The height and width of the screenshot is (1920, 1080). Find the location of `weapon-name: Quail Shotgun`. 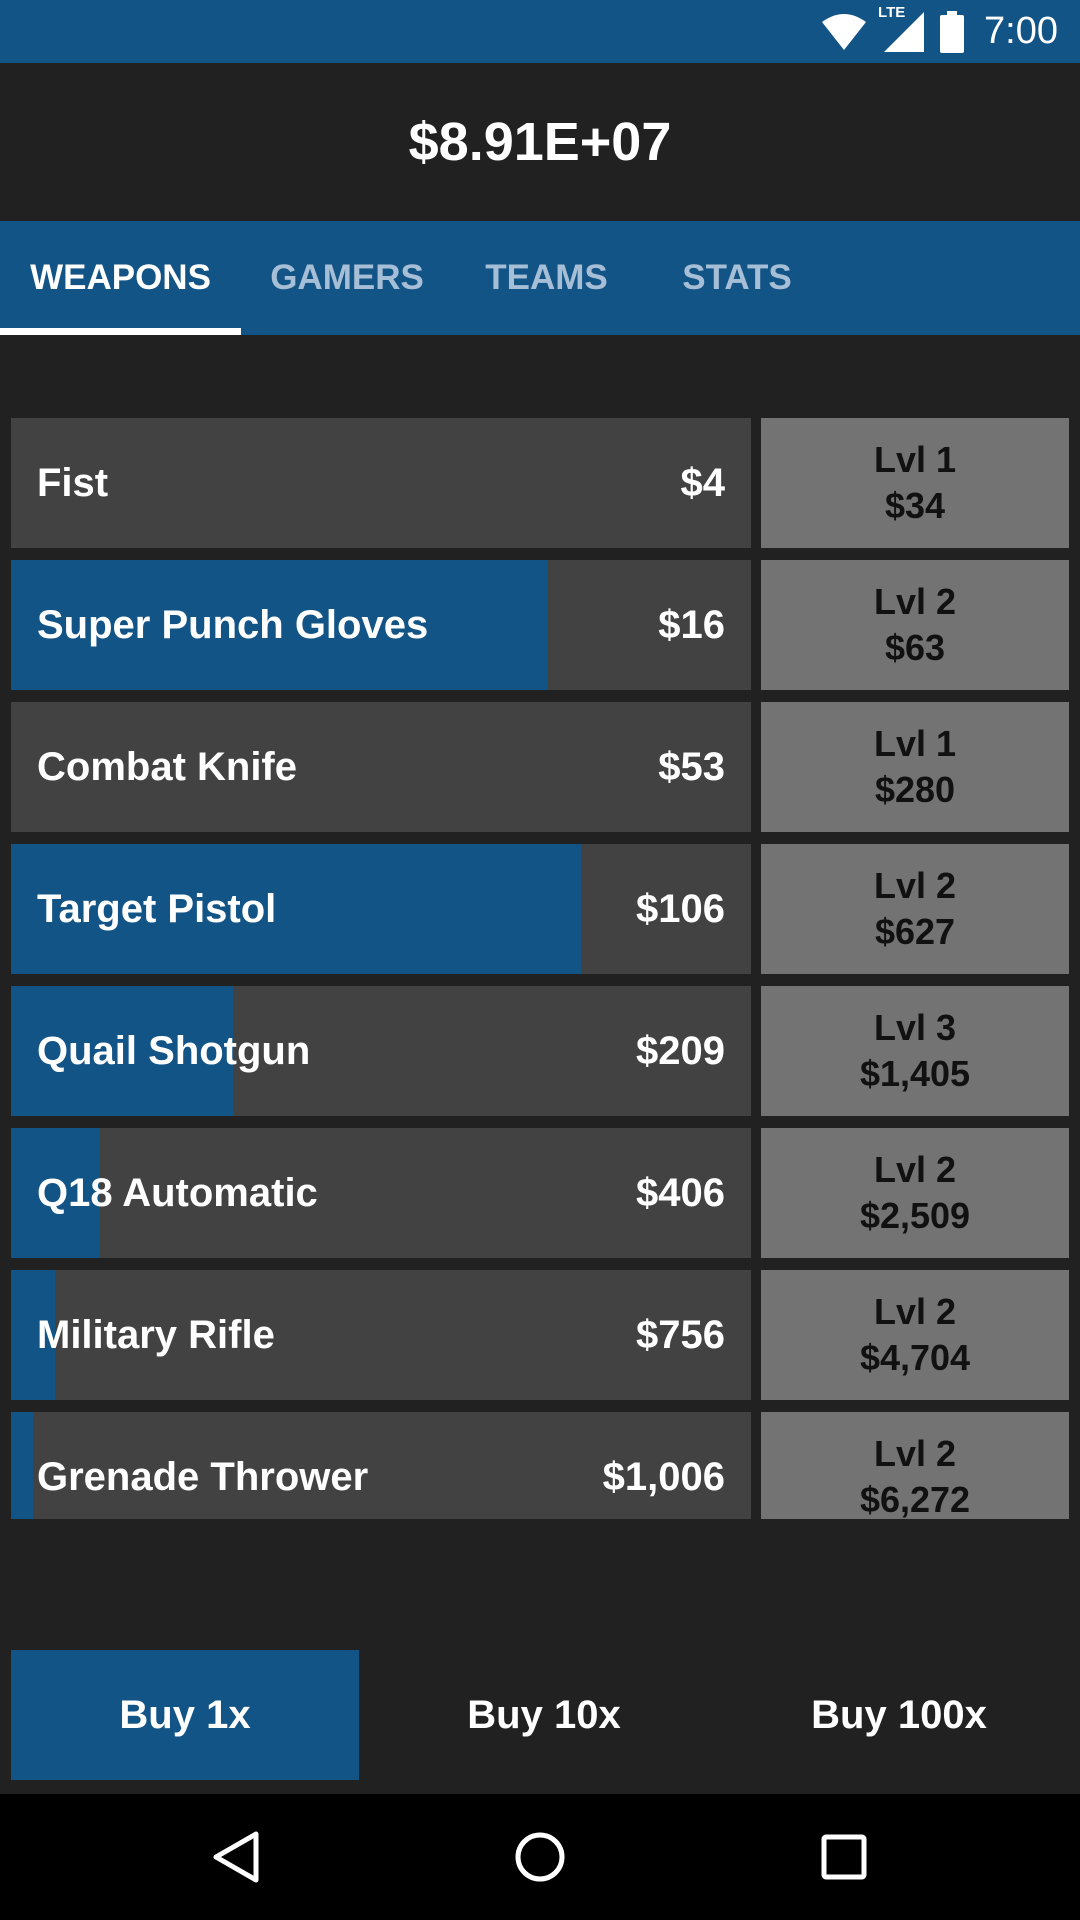

weapon-name: Quail Shotgun is located at coordinates (174, 1050).